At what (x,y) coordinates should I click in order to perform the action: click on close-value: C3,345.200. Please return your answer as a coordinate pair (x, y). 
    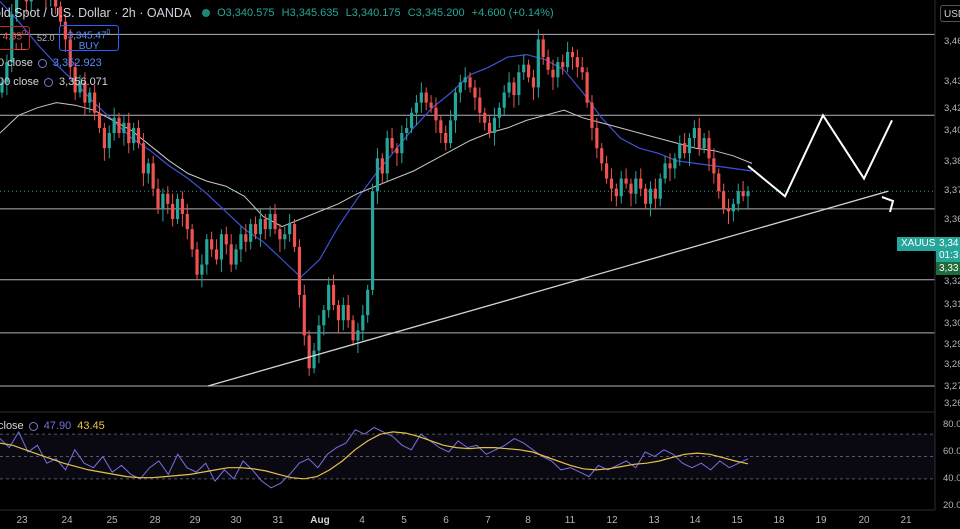
    Looking at the image, I should click on (436, 13).